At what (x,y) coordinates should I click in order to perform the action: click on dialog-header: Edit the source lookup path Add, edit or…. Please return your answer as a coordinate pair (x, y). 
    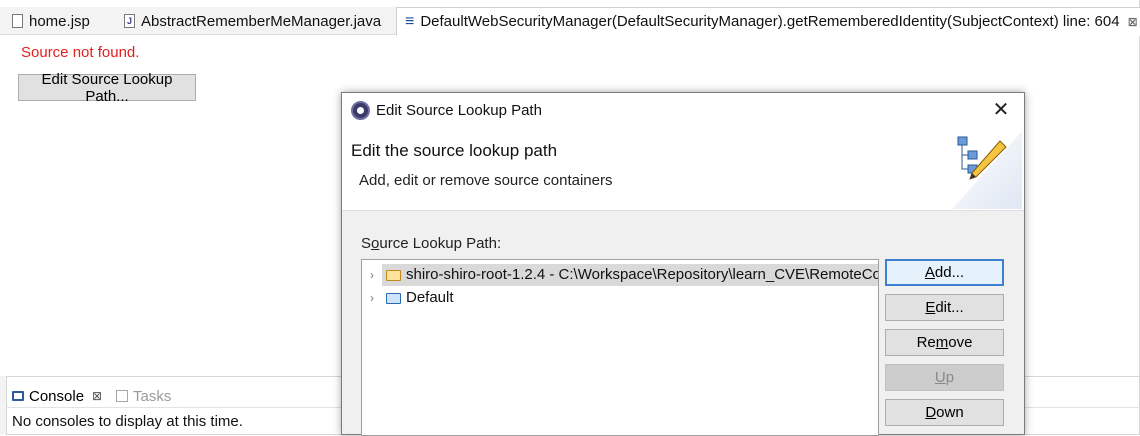
    Looking at the image, I should click on (683, 170).